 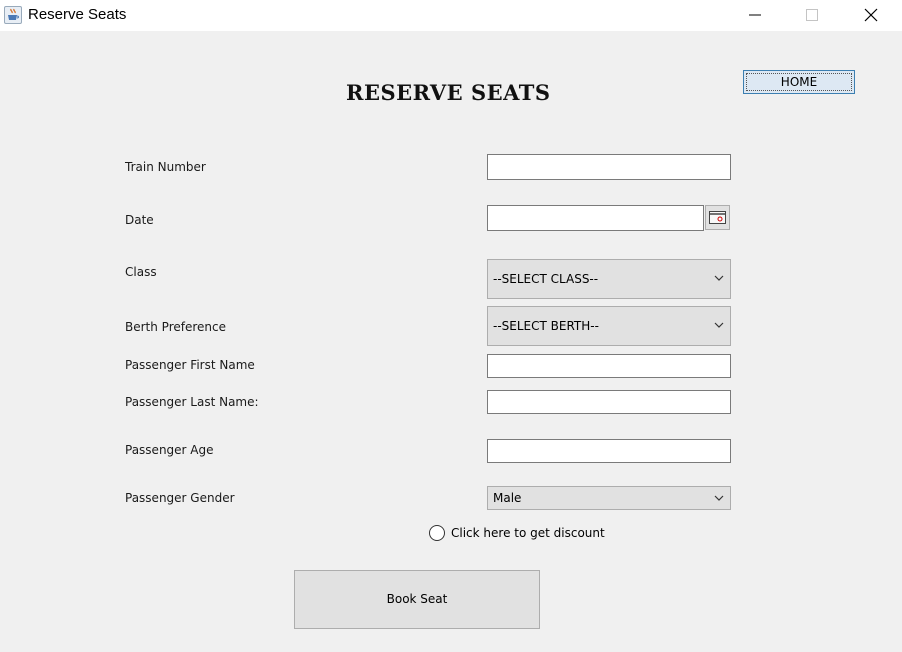 I want to click on minimize-button, so click(x=755, y=15).